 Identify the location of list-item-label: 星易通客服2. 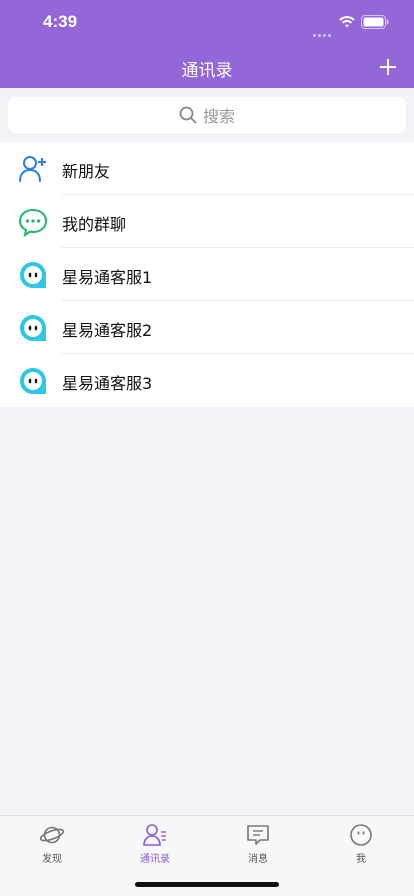
(107, 330).